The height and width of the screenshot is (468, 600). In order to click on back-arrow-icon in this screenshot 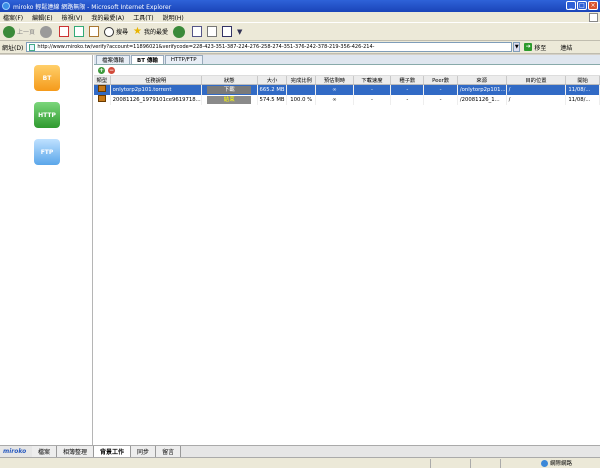, I will do `click(9, 31)`.